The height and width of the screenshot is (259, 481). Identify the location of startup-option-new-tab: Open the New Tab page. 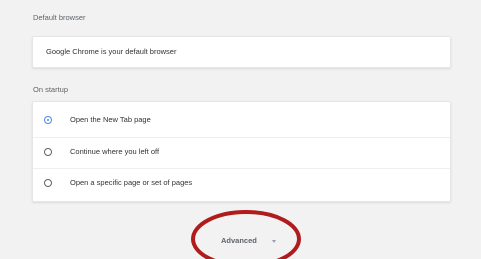
(241, 121).